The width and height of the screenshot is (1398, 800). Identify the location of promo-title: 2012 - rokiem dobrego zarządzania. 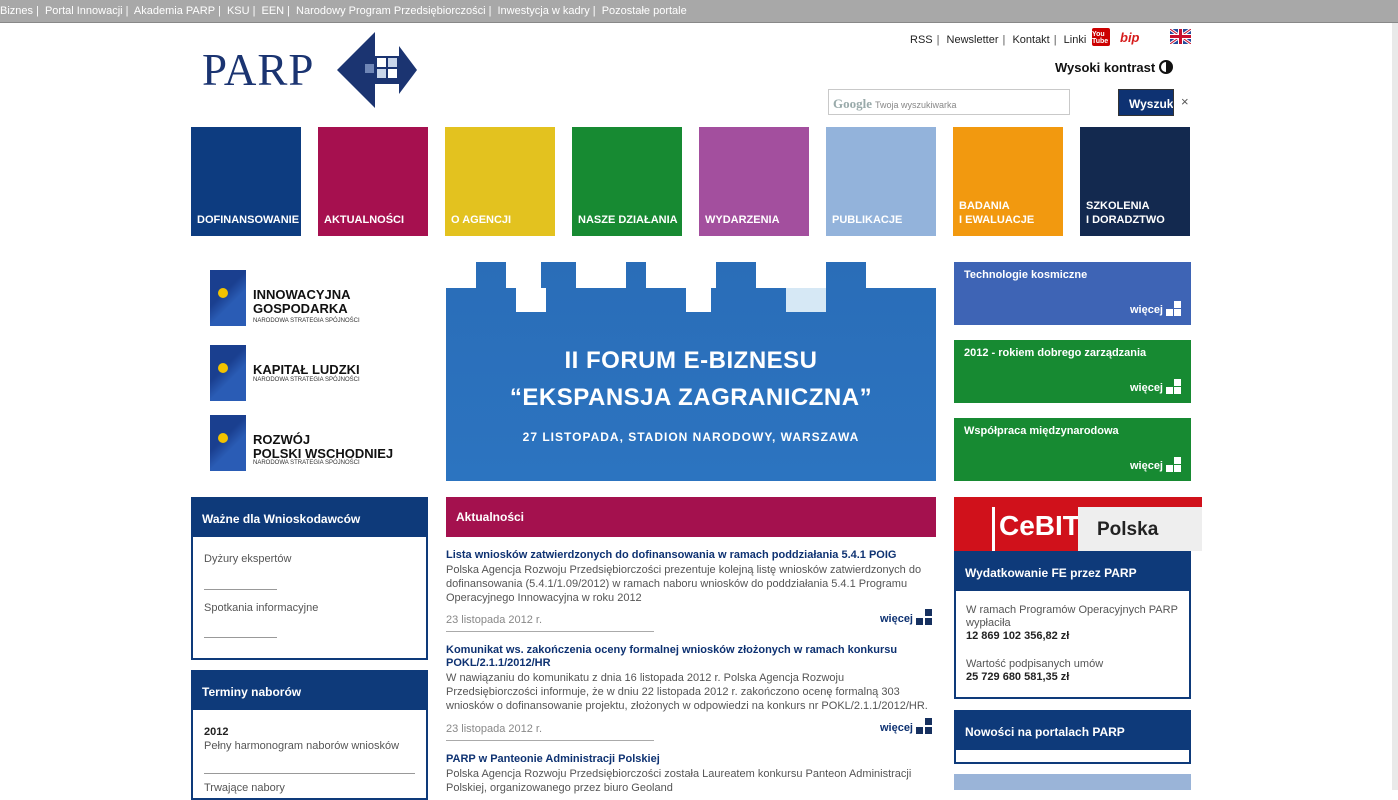
(1055, 353).